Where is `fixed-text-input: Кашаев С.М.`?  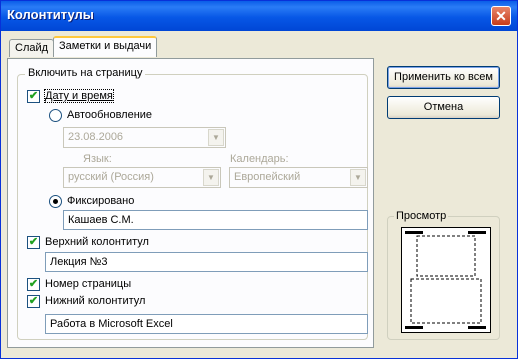
fixed-text-input: Кашаев С.М. is located at coordinates (215, 220).